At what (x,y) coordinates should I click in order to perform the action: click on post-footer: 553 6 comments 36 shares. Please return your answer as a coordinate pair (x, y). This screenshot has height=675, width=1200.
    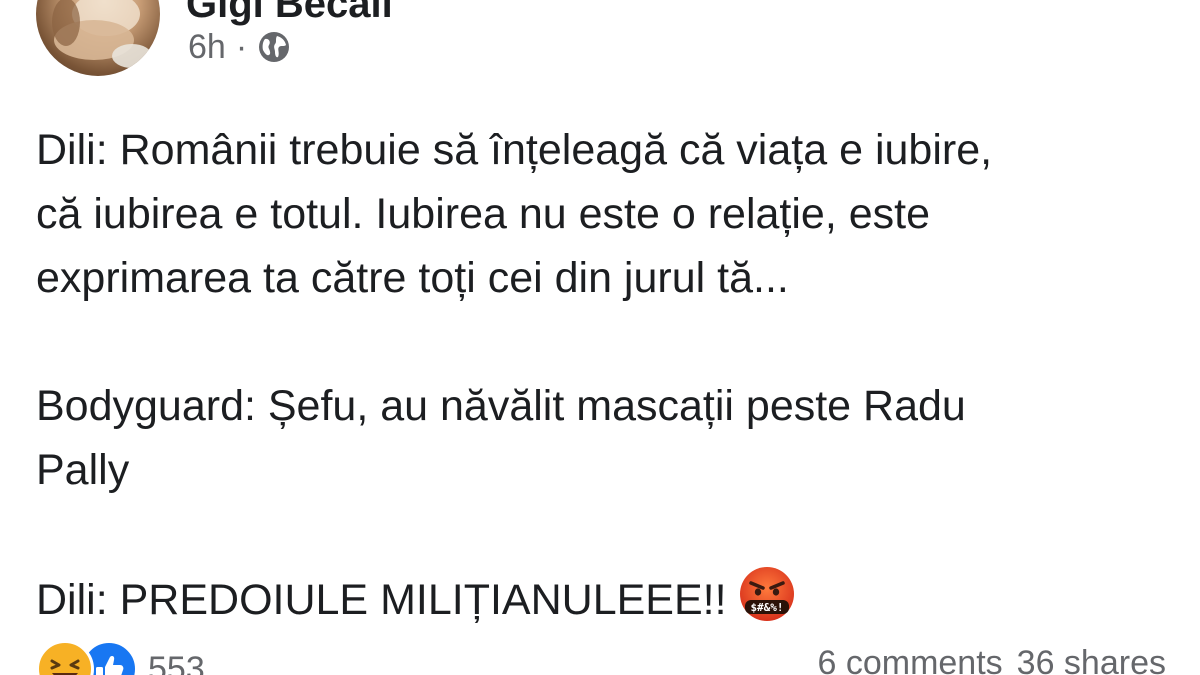
    Looking at the image, I should click on (601, 655).